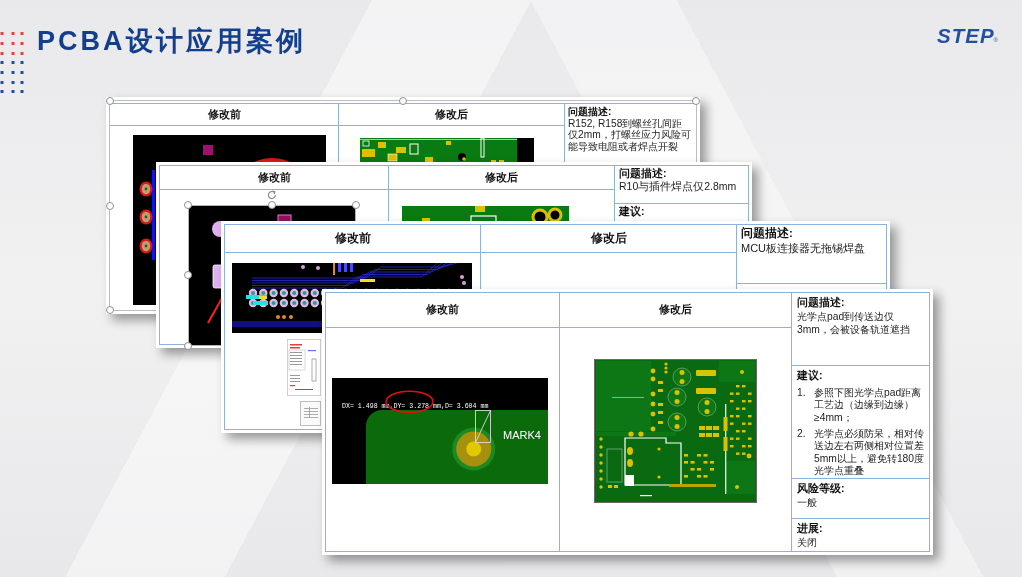 Image resolution: width=1022 pixels, height=577 pixels. I want to click on field-label: 风险等级:, so click(821, 489).